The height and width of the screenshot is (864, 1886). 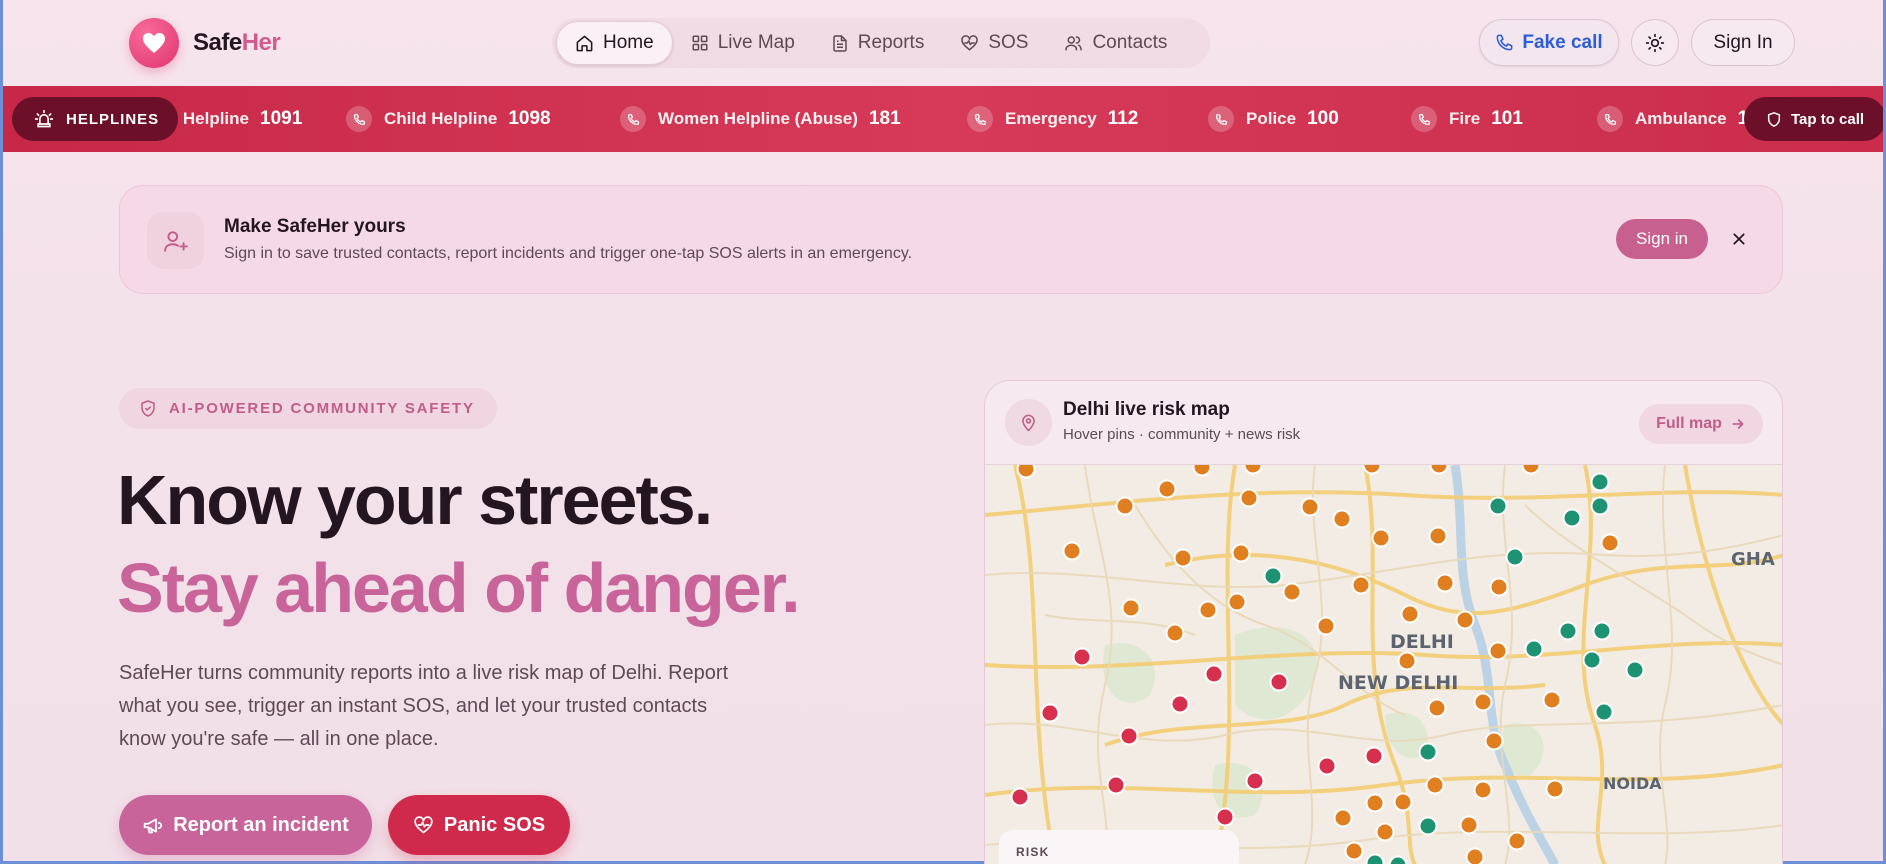 I want to click on nav-sos: SOS, so click(x=994, y=43).